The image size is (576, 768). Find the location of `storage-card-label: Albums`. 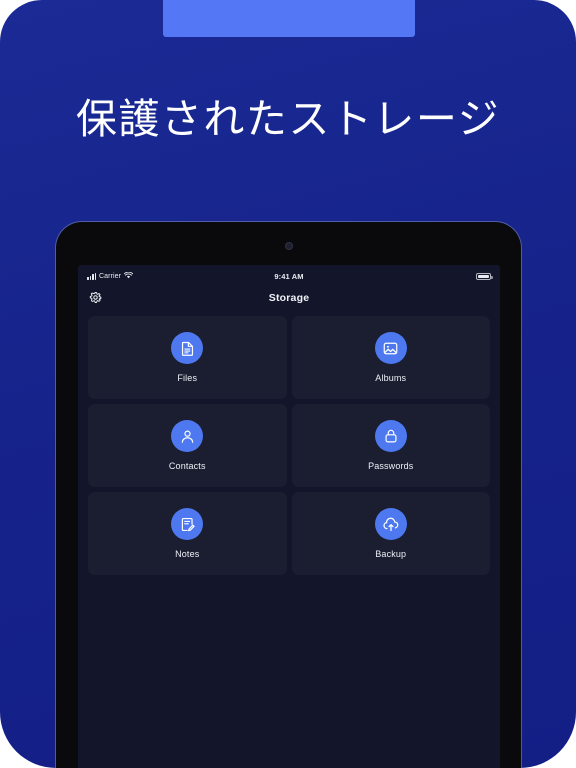

storage-card-label: Albums is located at coordinates (391, 378).